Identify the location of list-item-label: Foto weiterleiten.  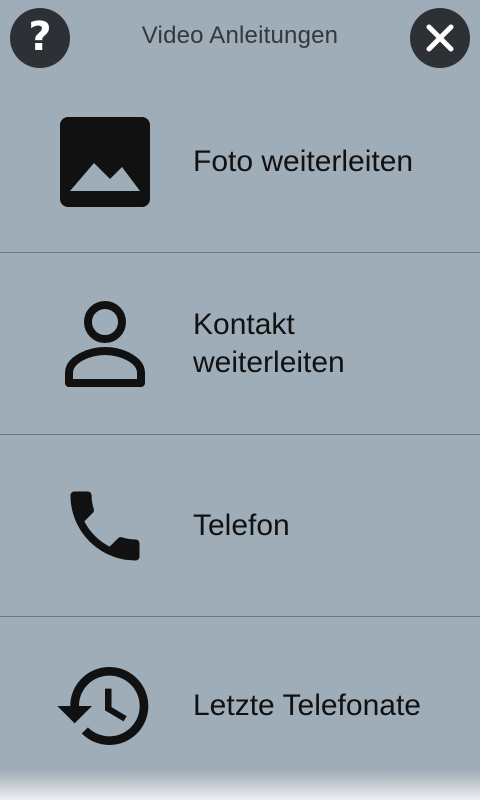
(303, 161).